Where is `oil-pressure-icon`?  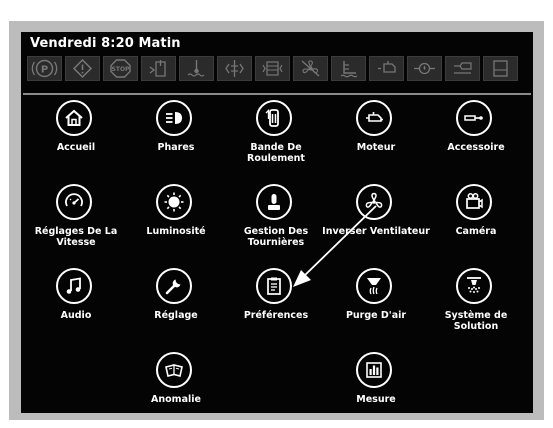
oil-pressure-icon is located at coordinates (424, 68).